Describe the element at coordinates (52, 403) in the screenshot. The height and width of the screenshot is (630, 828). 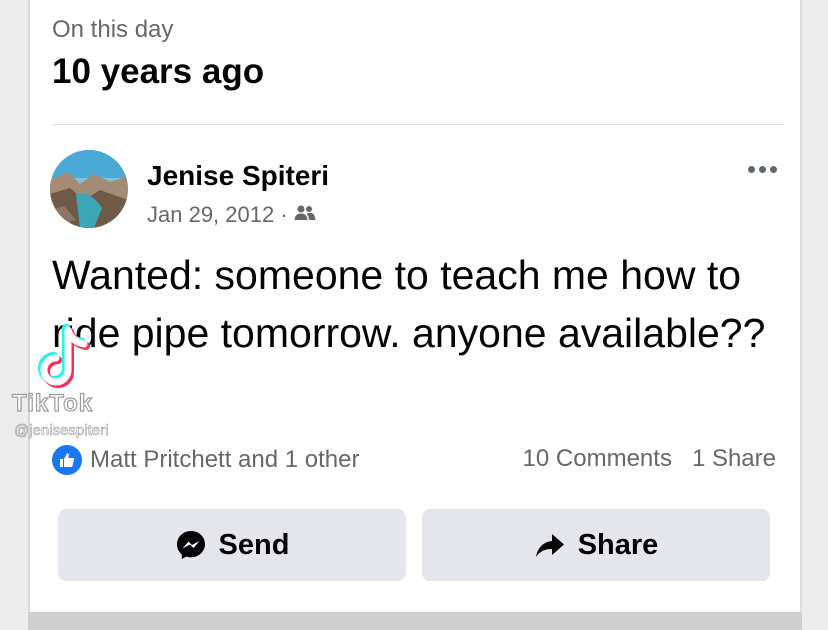
I see `watermark-brand: TikTok` at that location.